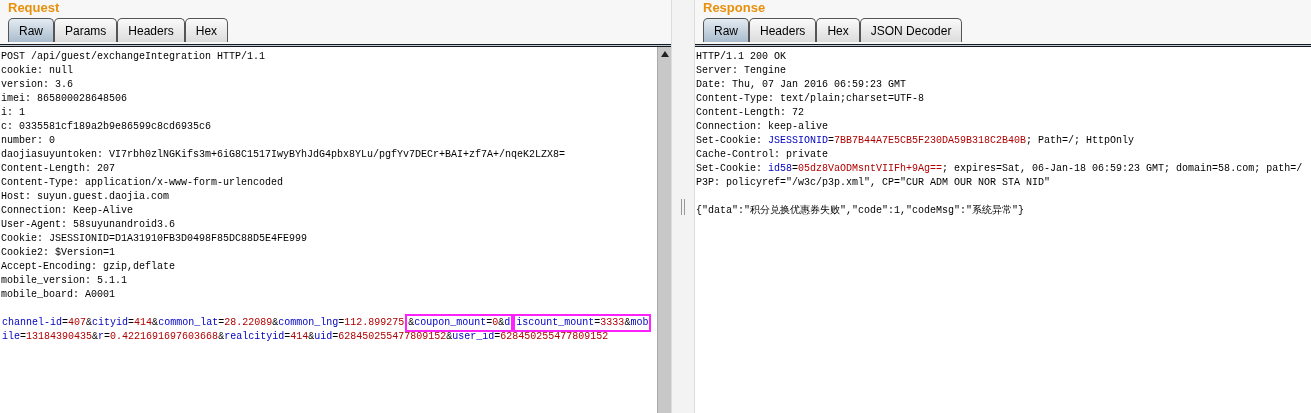 The height and width of the screenshot is (413, 1311). What do you see at coordinates (58, 253) in the screenshot?
I see `message-line: Cookie2: $Version=1` at bounding box center [58, 253].